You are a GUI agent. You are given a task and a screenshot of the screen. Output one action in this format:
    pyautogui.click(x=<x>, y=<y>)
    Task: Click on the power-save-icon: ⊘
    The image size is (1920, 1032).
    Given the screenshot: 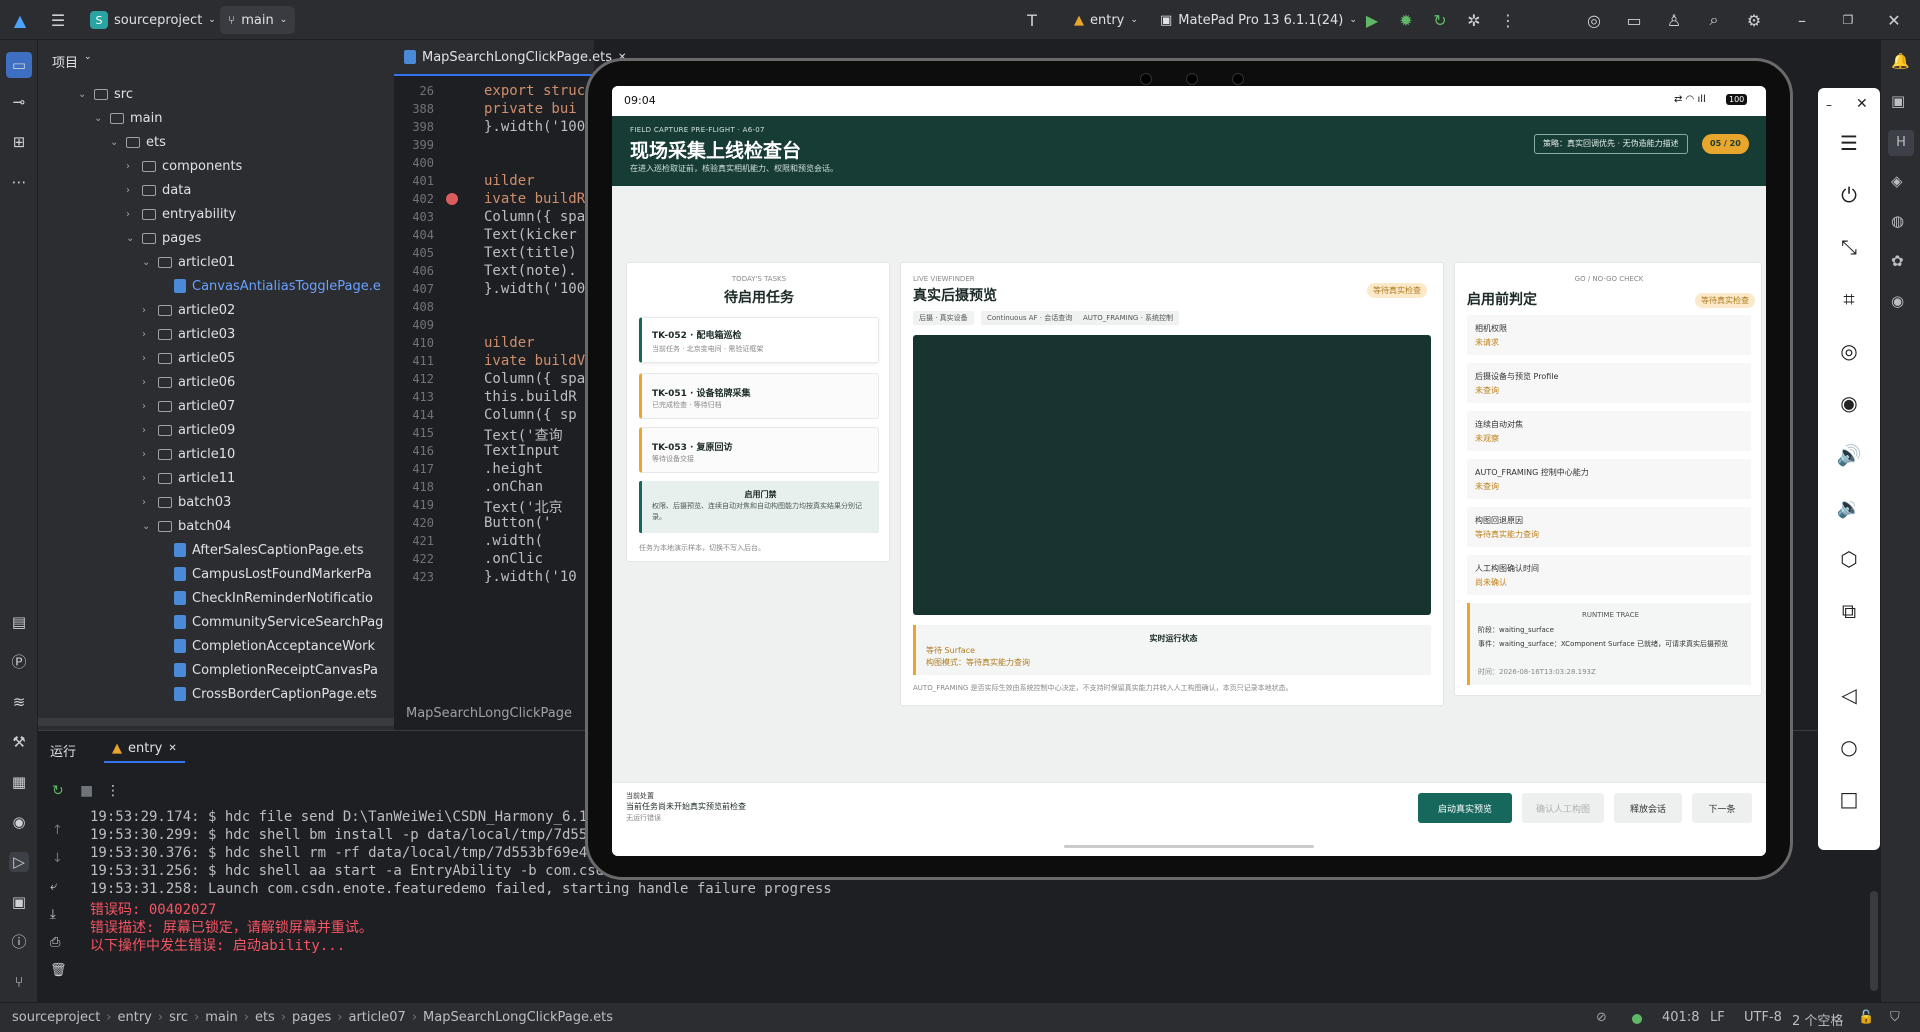 What is the action you would take?
    pyautogui.click(x=1601, y=1017)
    